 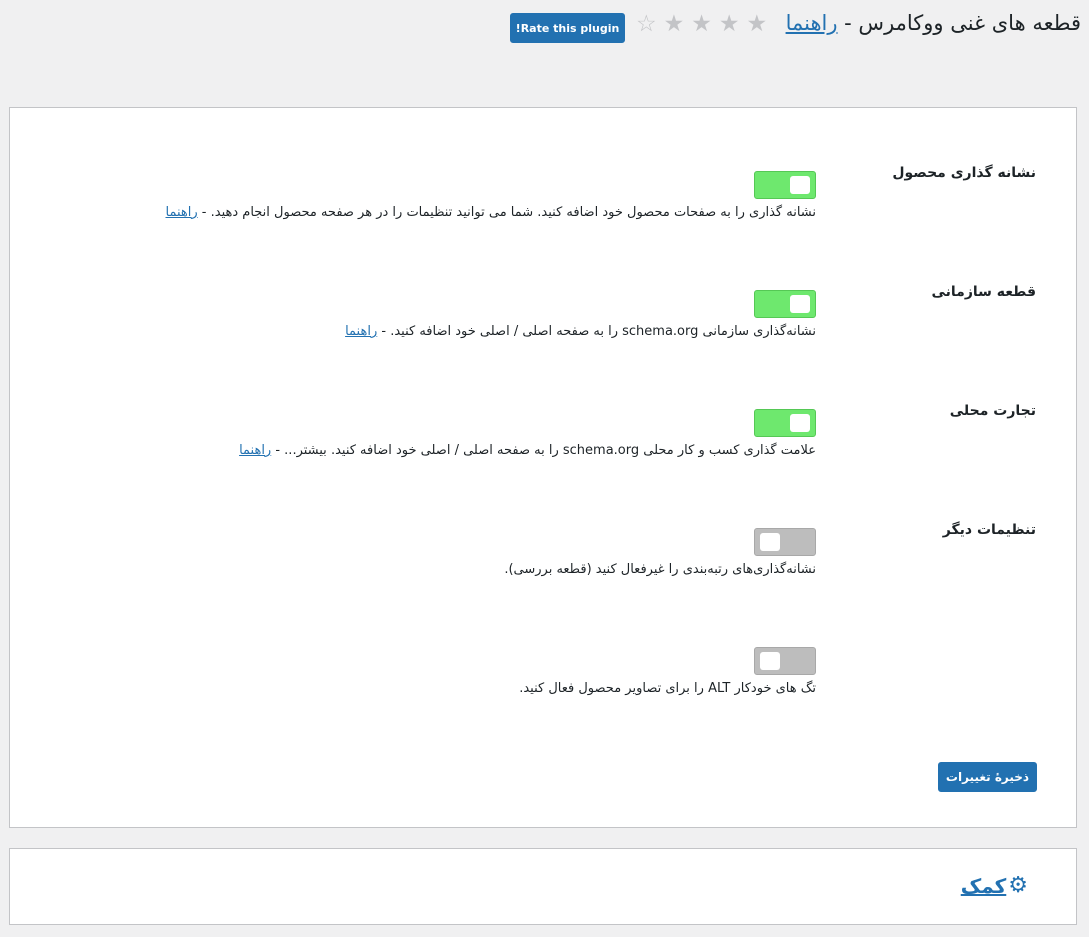 I want to click on setting-label-local-business: تجارت محلی, so click(x=992, y=411).